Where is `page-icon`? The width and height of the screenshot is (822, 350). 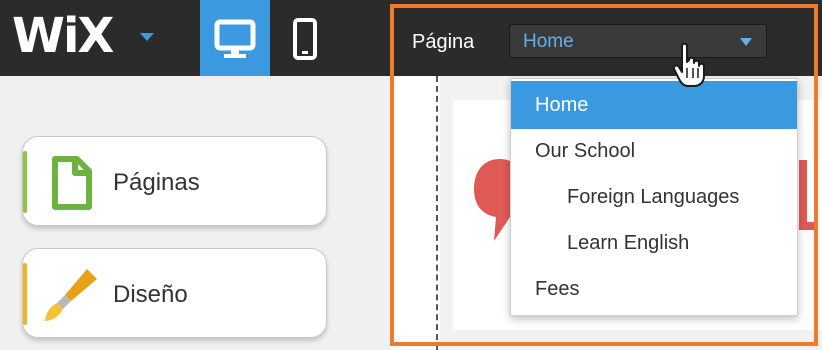 page-icon is located at coordinates (72, 183).